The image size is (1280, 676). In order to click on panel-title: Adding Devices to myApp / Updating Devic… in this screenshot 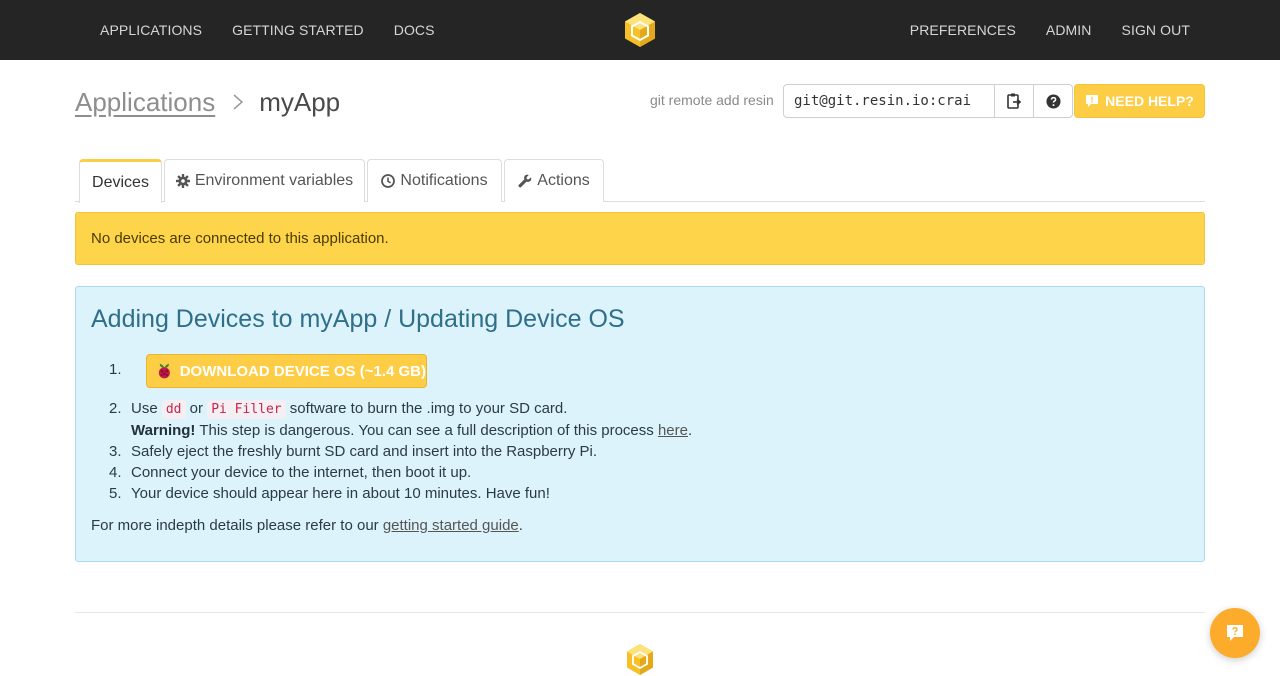, I will do `click(358, 319)`.